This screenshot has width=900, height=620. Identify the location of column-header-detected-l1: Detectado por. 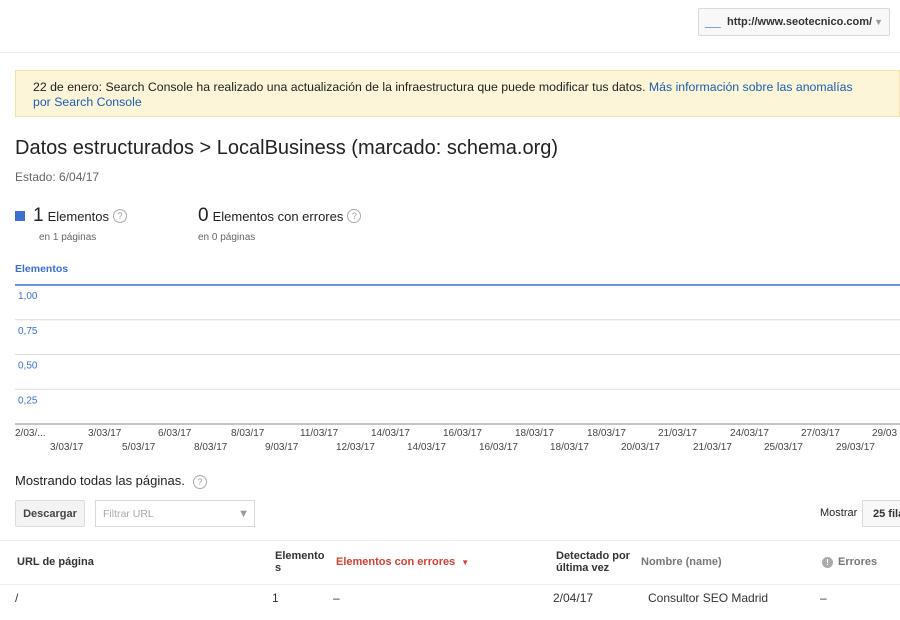
(593, 556).